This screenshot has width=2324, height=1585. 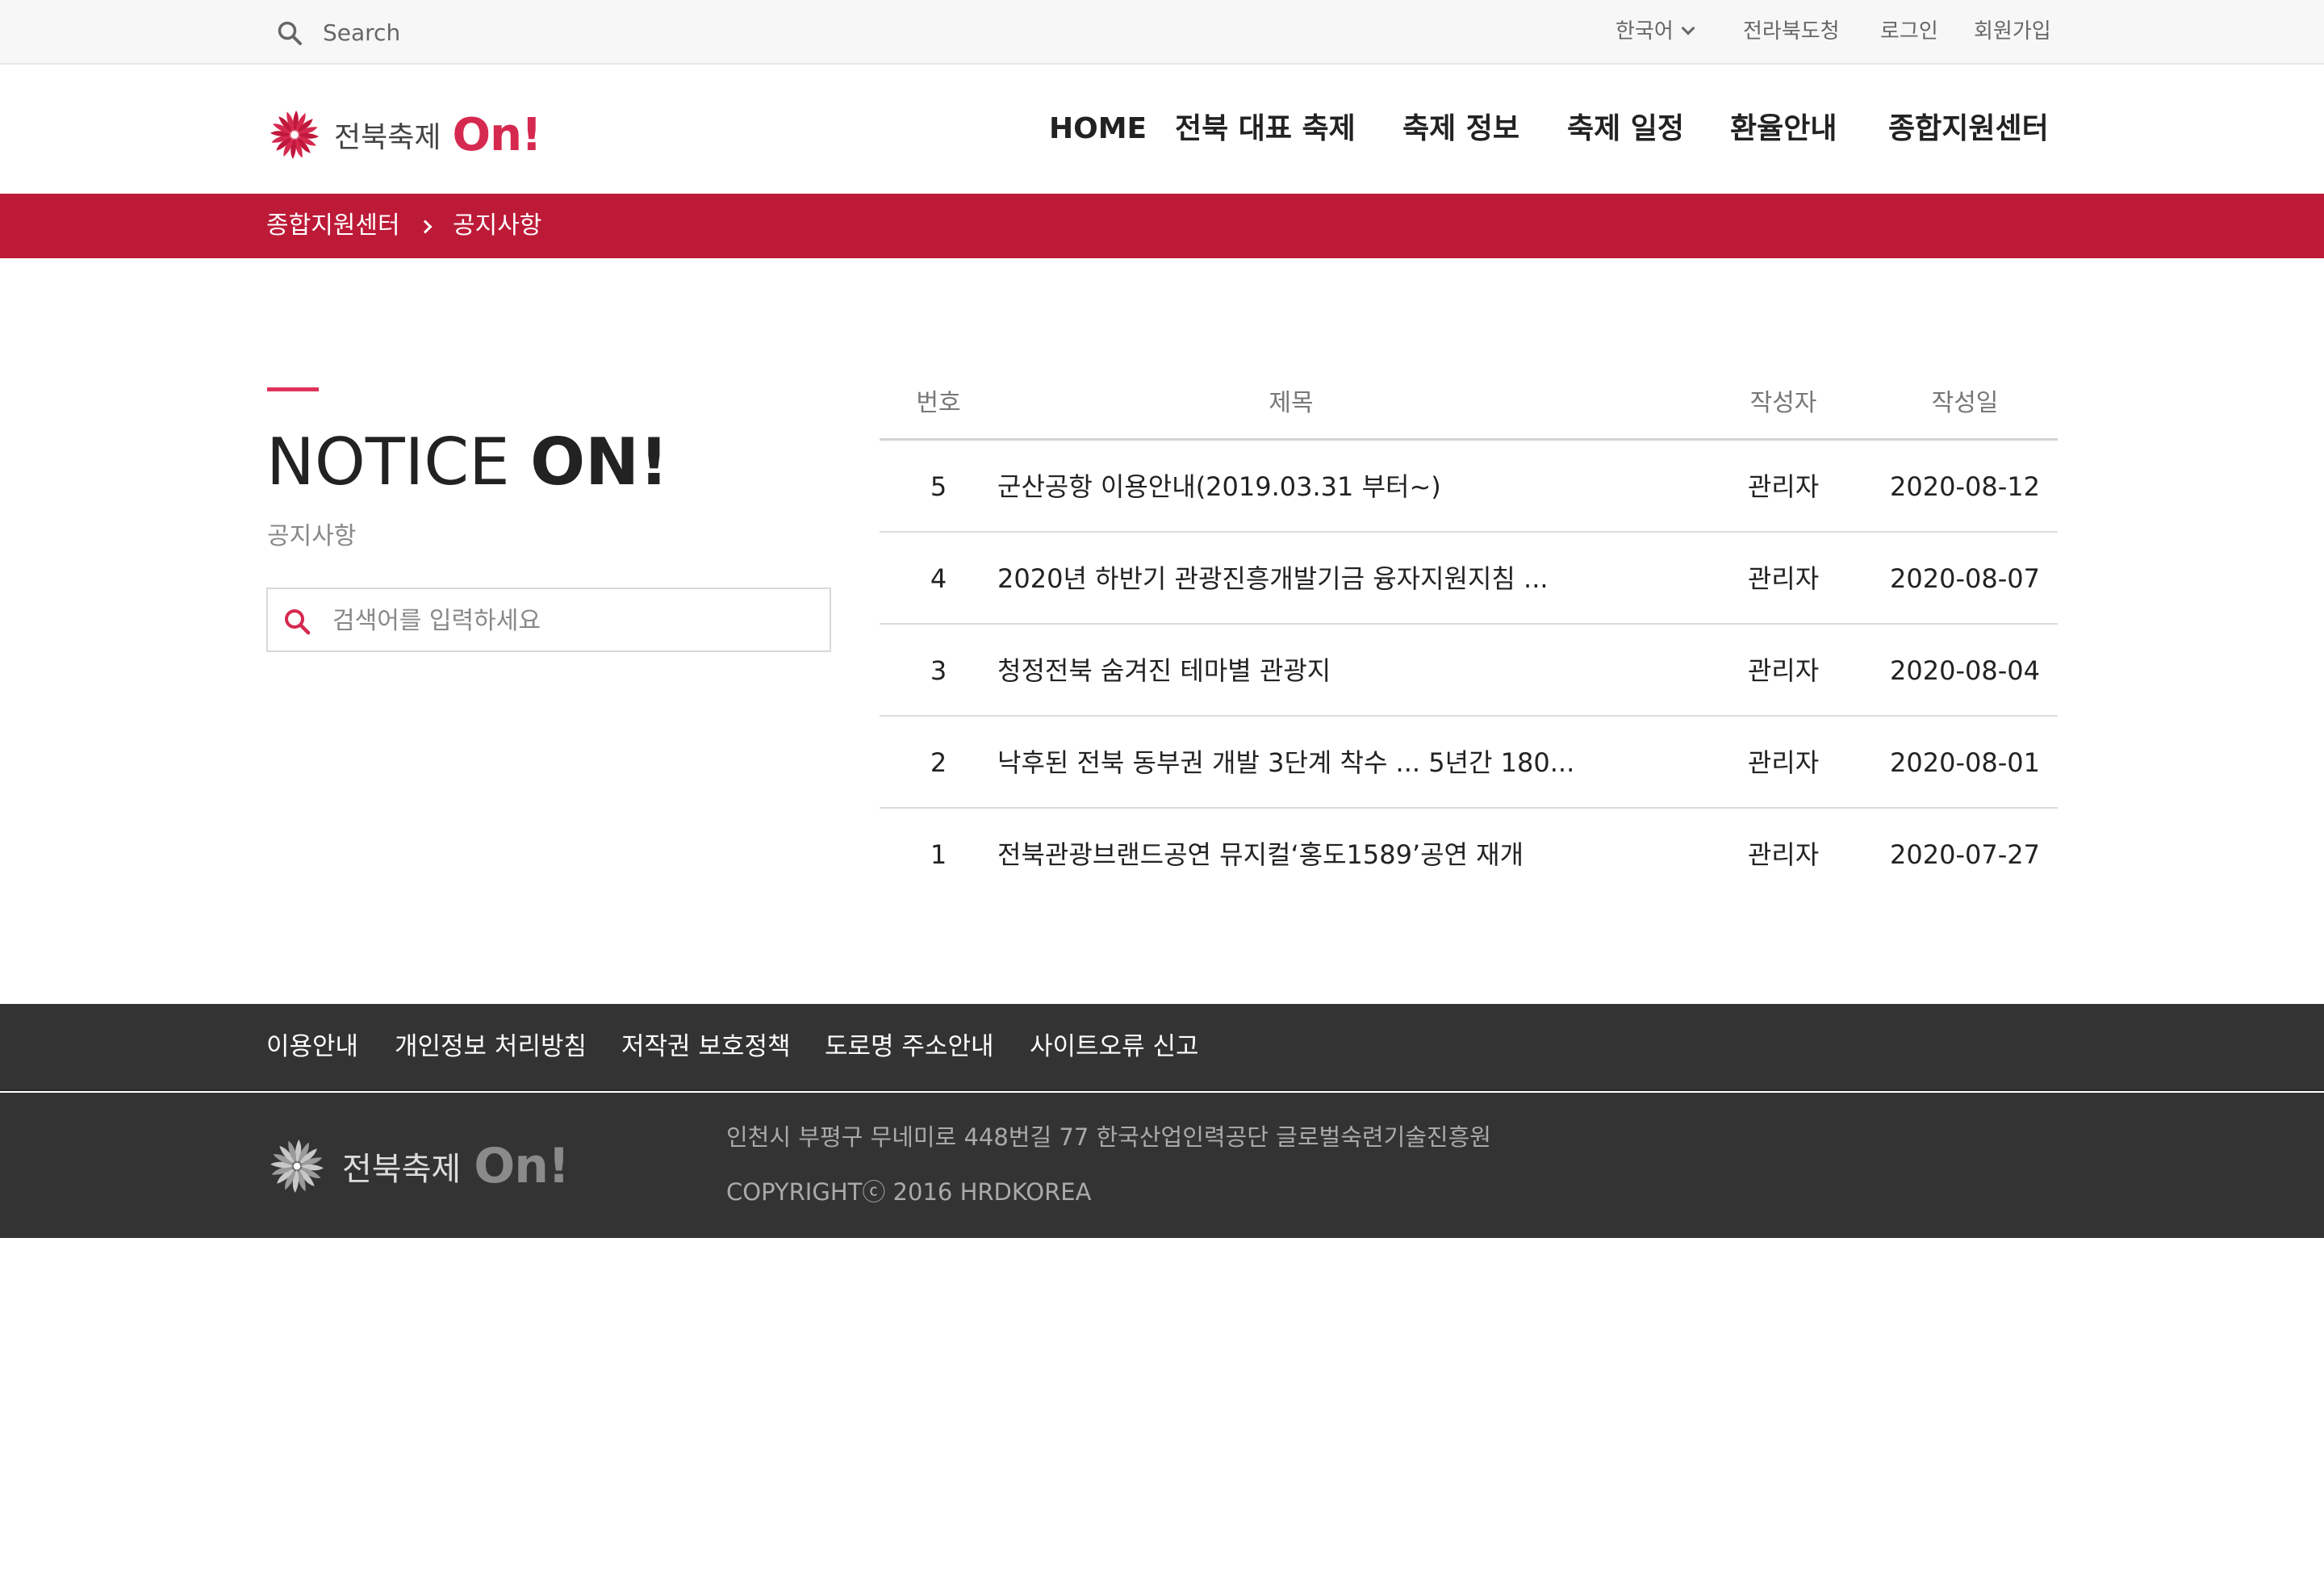 What do you see at coordinates (1162, 226) in the screenshot?
I see `breadcrumb: 종합지원센터 공지사항` at bounding box center [1162, 226].